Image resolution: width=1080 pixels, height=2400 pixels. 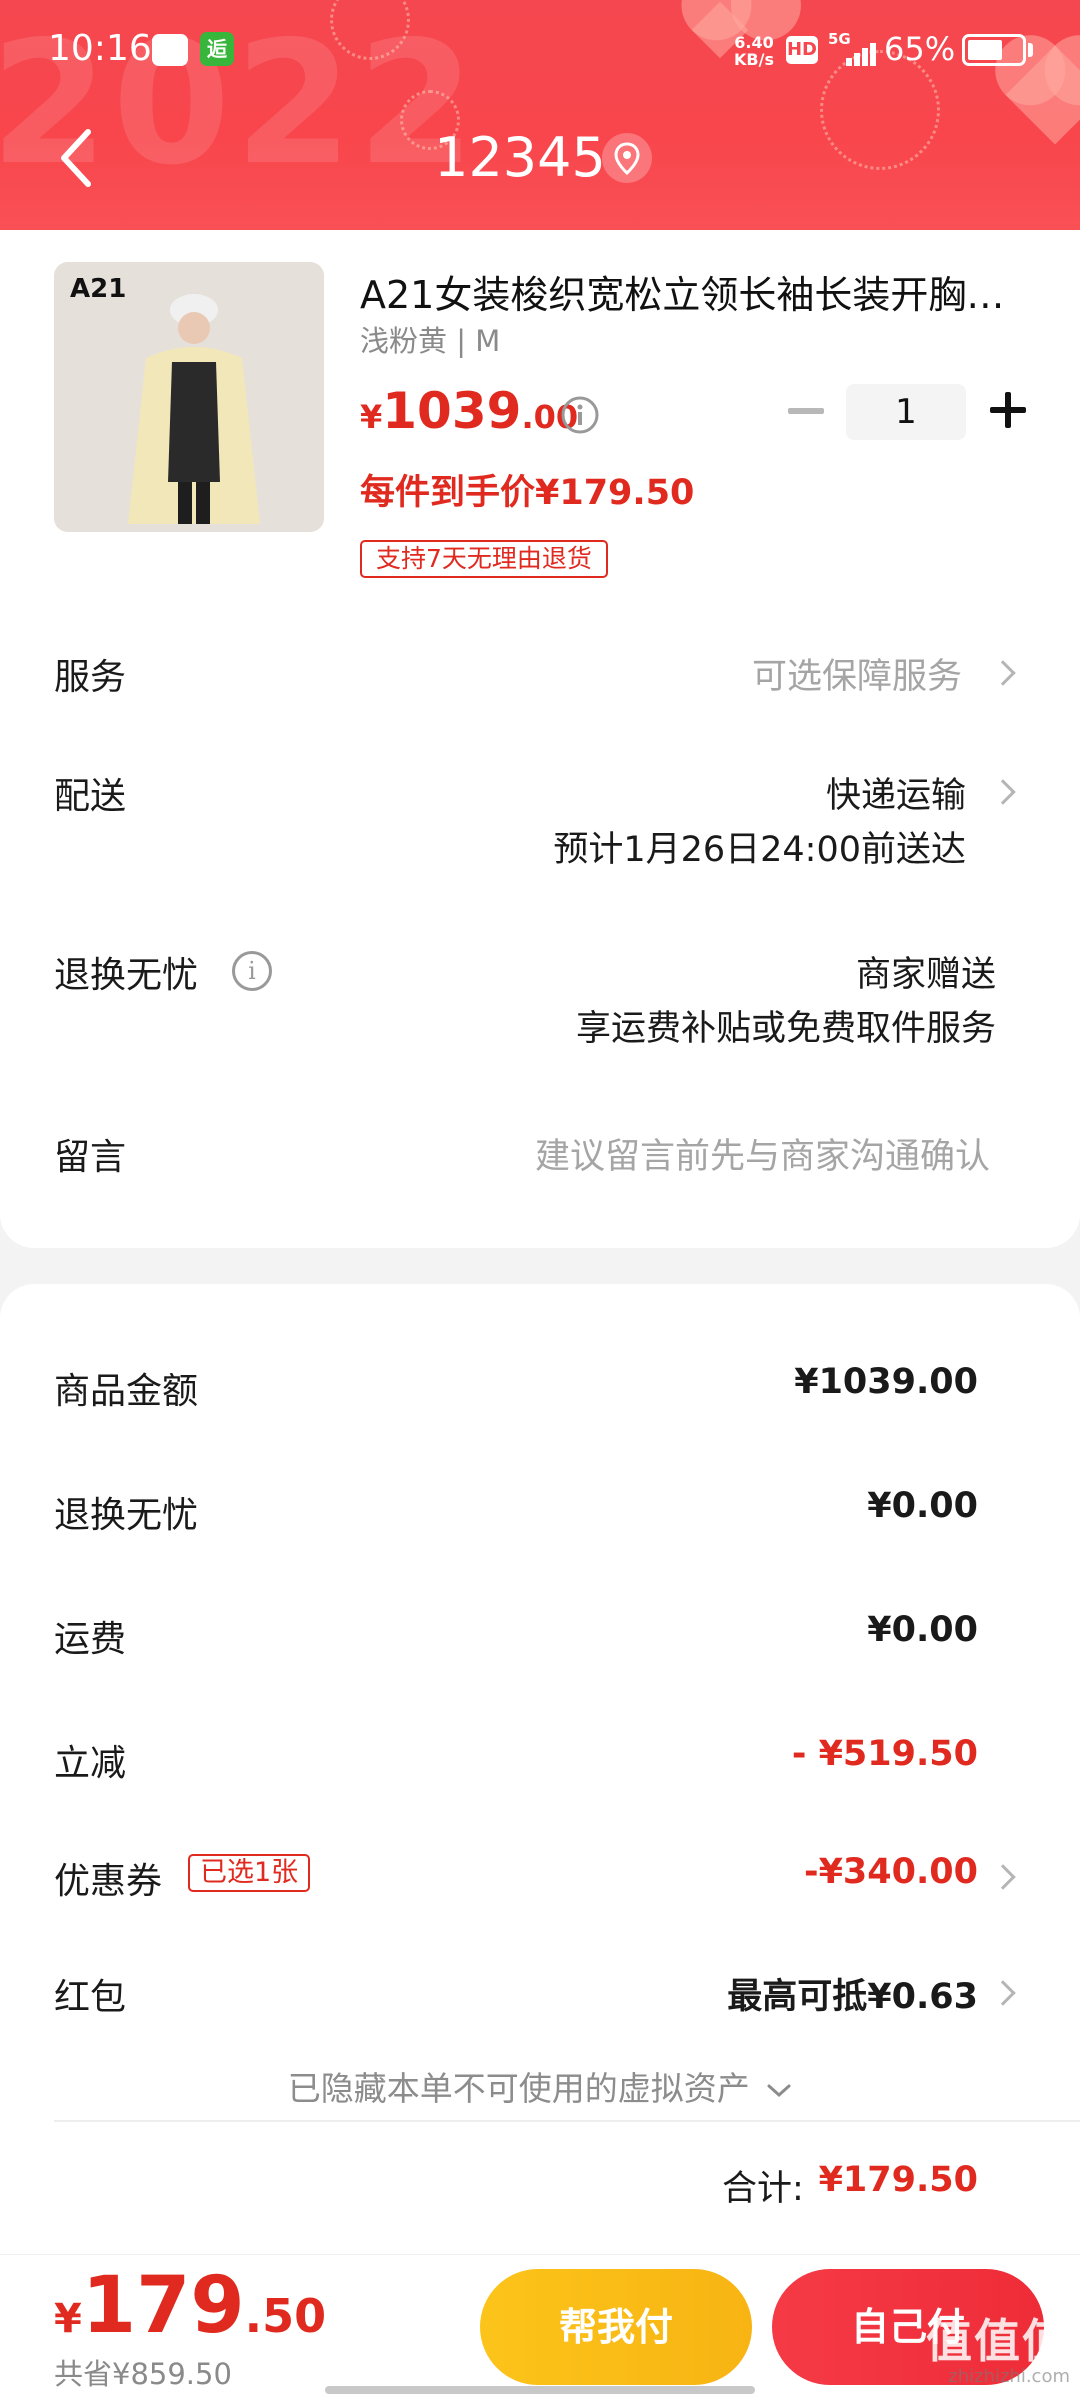 I want to click on hidden-assets-text: 已隐藏本单不可使用的虚拟资产, so click(x=518, y=2088).